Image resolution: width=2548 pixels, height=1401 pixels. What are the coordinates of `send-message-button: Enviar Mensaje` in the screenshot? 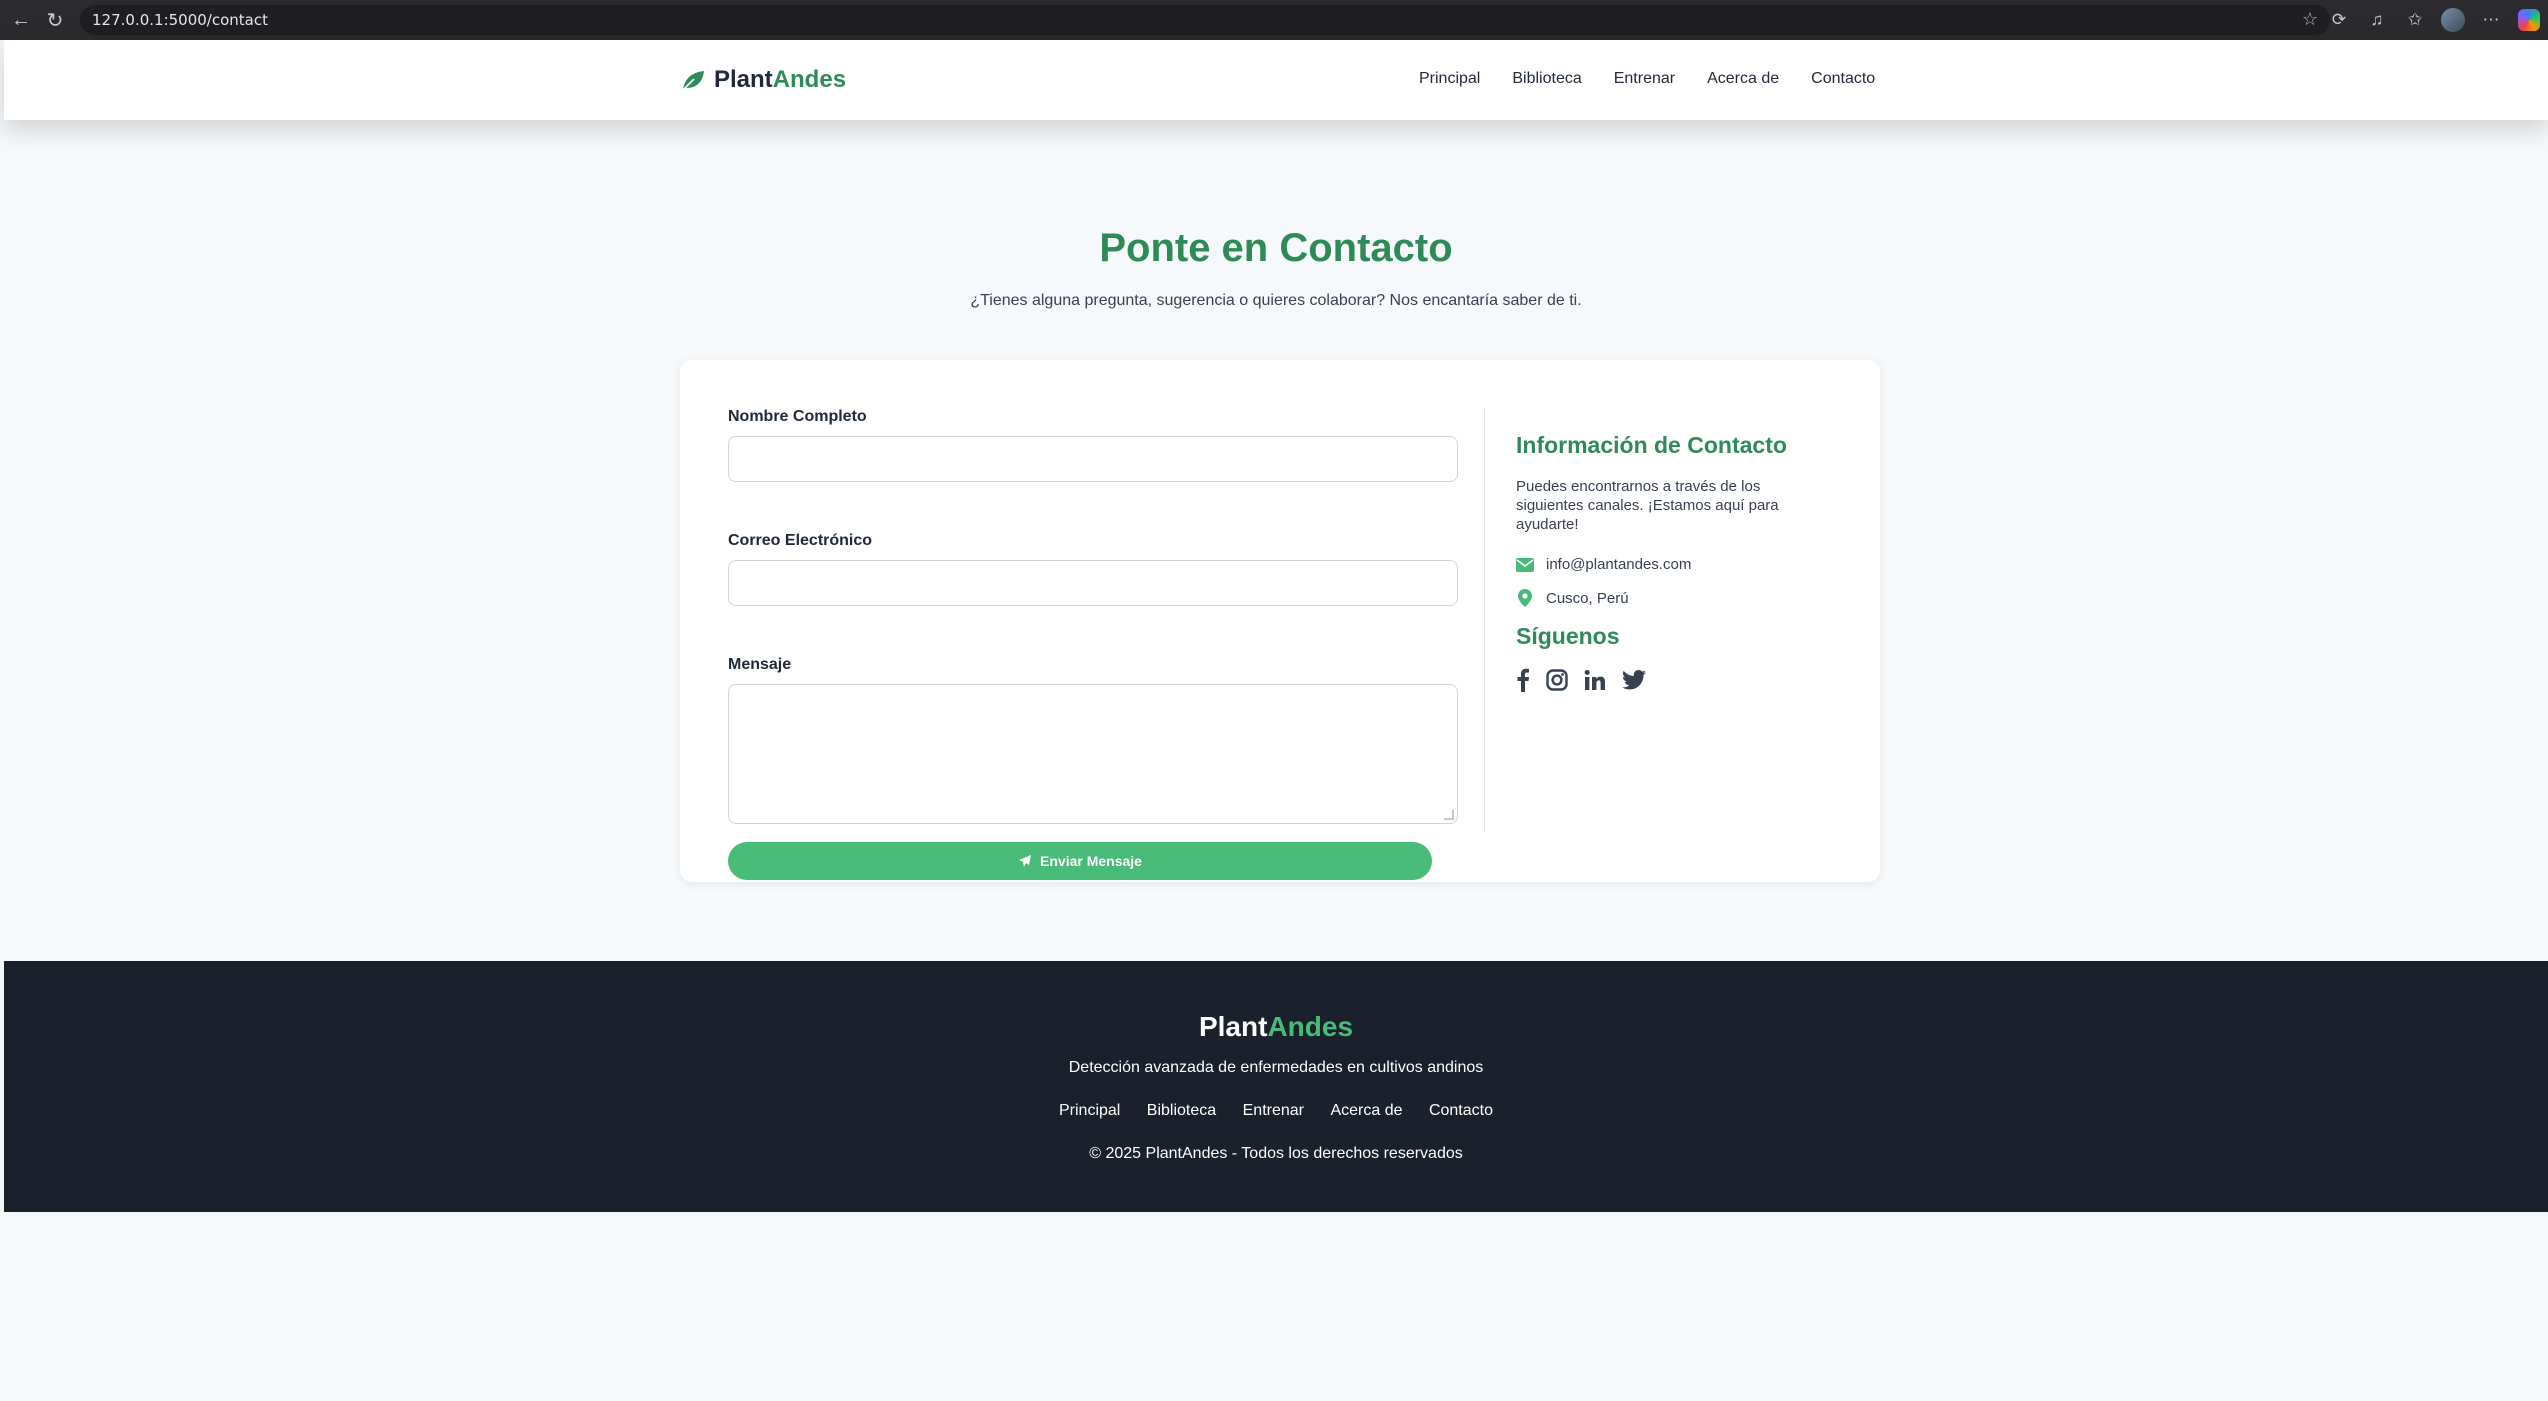 It's located at (1080, 861).